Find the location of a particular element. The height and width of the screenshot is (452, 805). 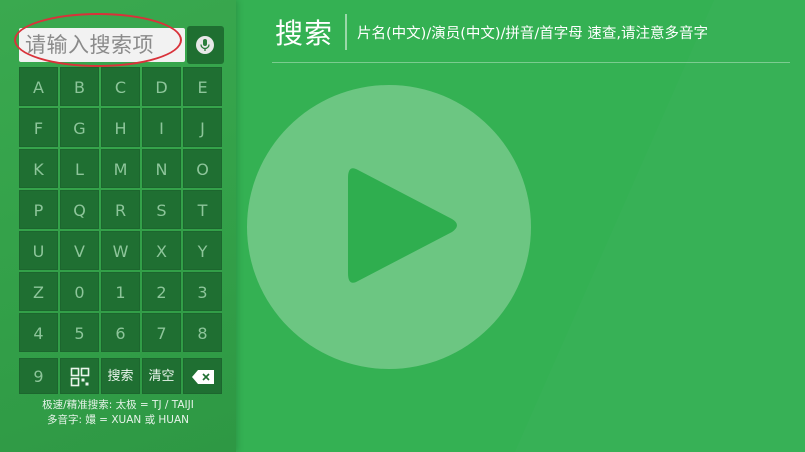

key-e: E is located at coordinates (202, 86).